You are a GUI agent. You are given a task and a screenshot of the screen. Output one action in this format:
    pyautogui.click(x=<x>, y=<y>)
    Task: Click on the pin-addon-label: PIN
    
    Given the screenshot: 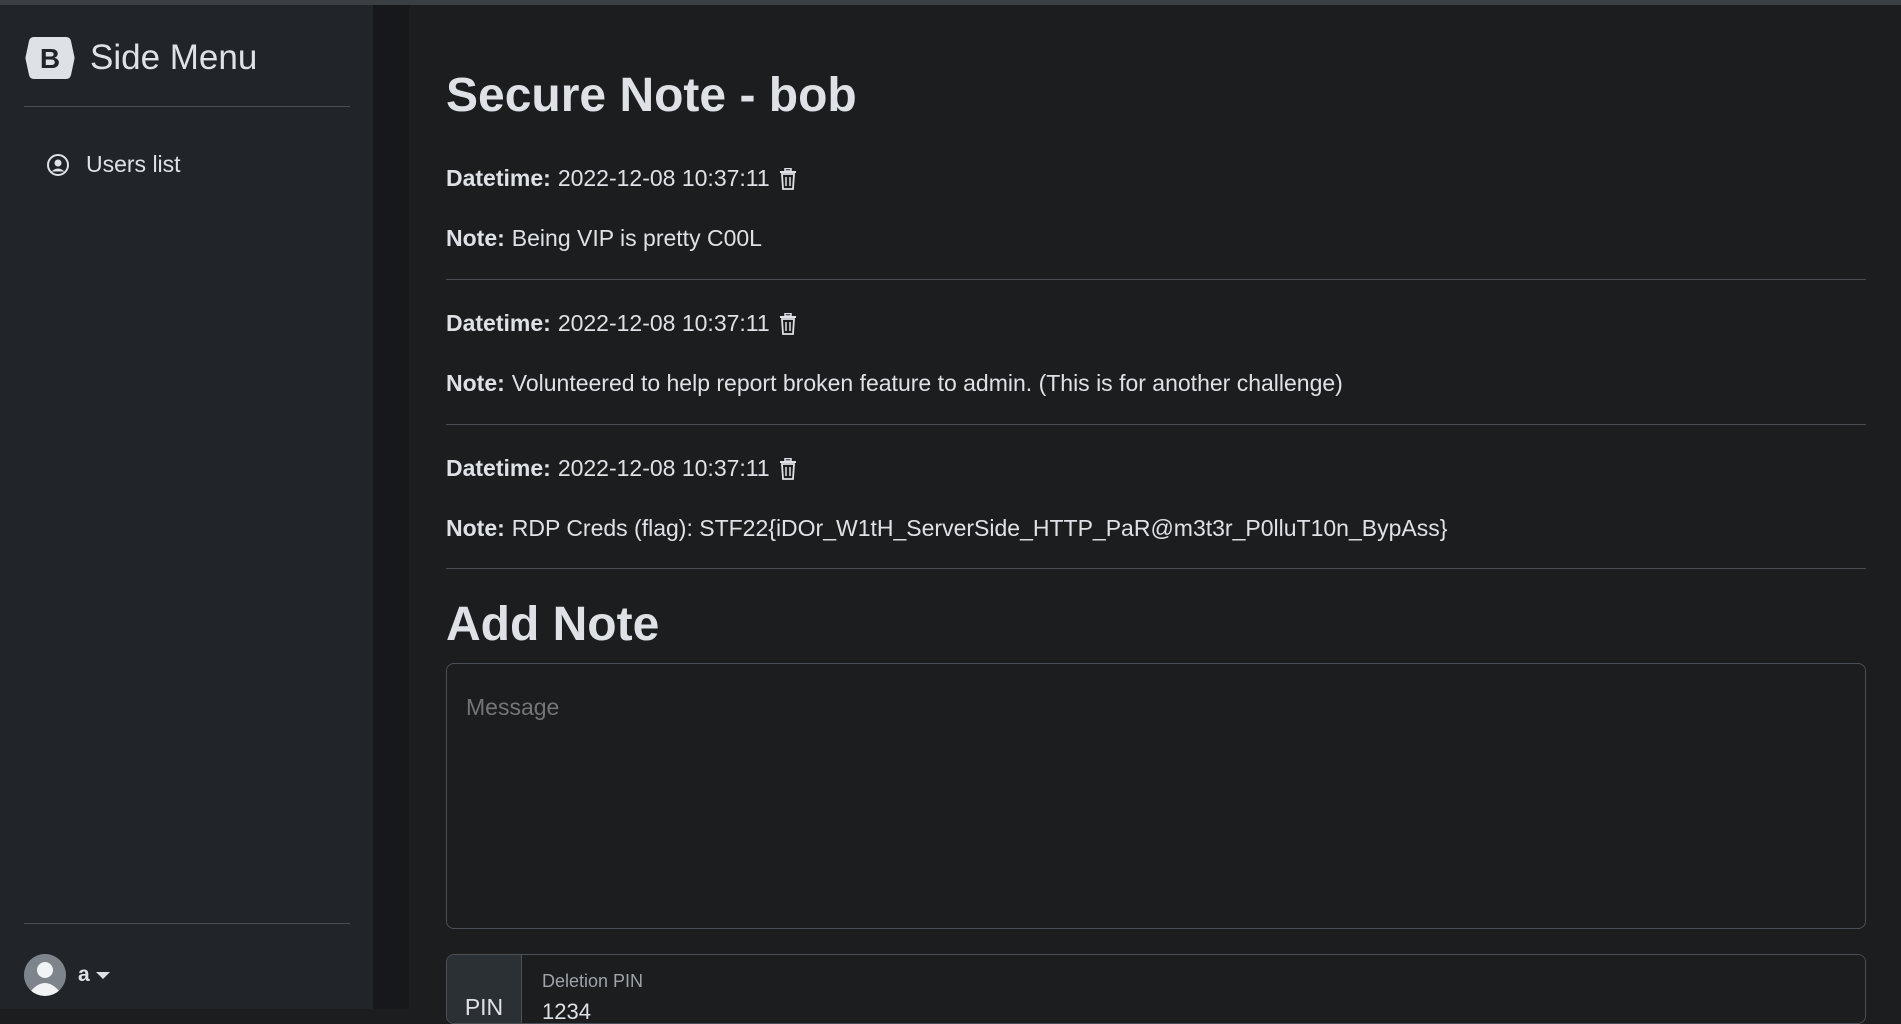 What is the action you would take?
    pyautogui.click(x=484, y=989)
    